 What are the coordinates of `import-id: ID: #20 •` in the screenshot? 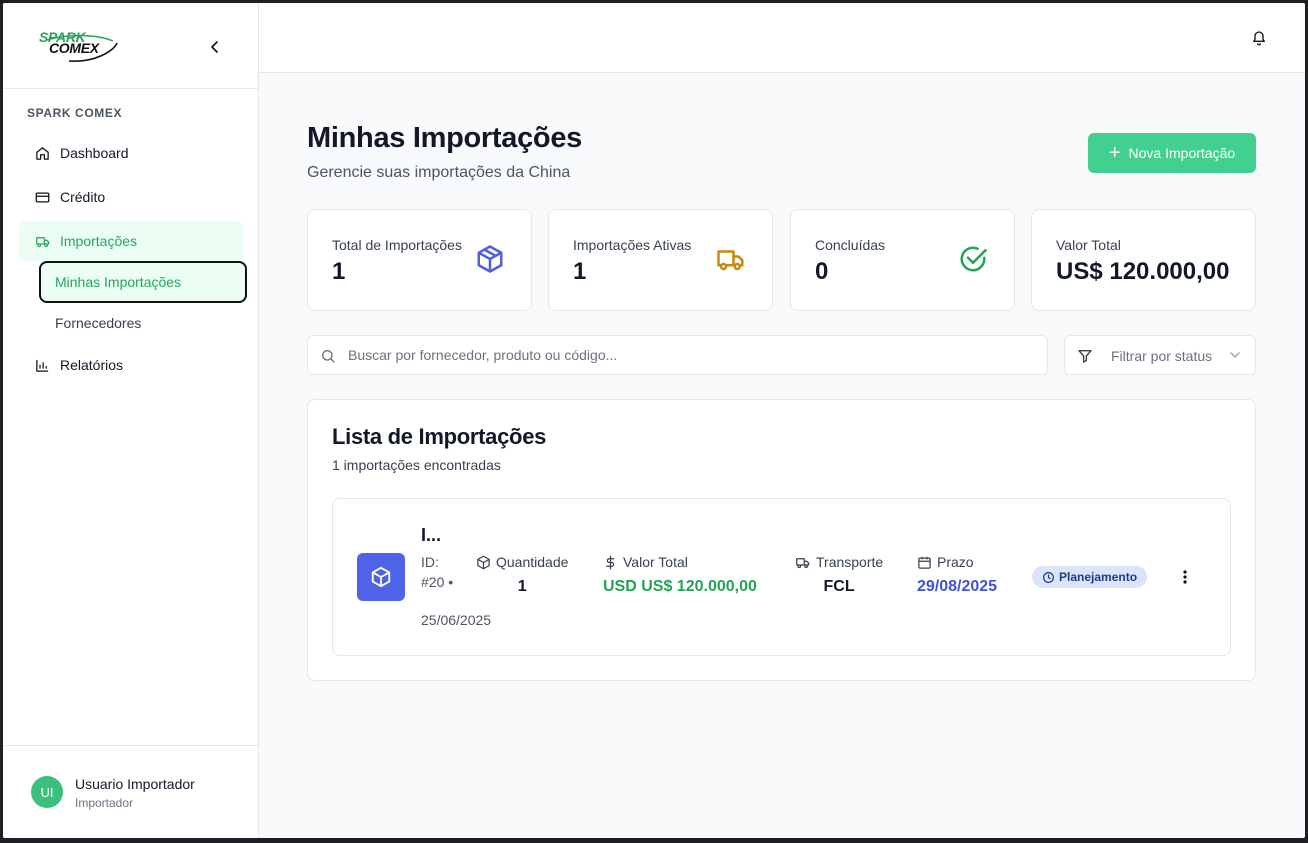 It's located at (437, 572).